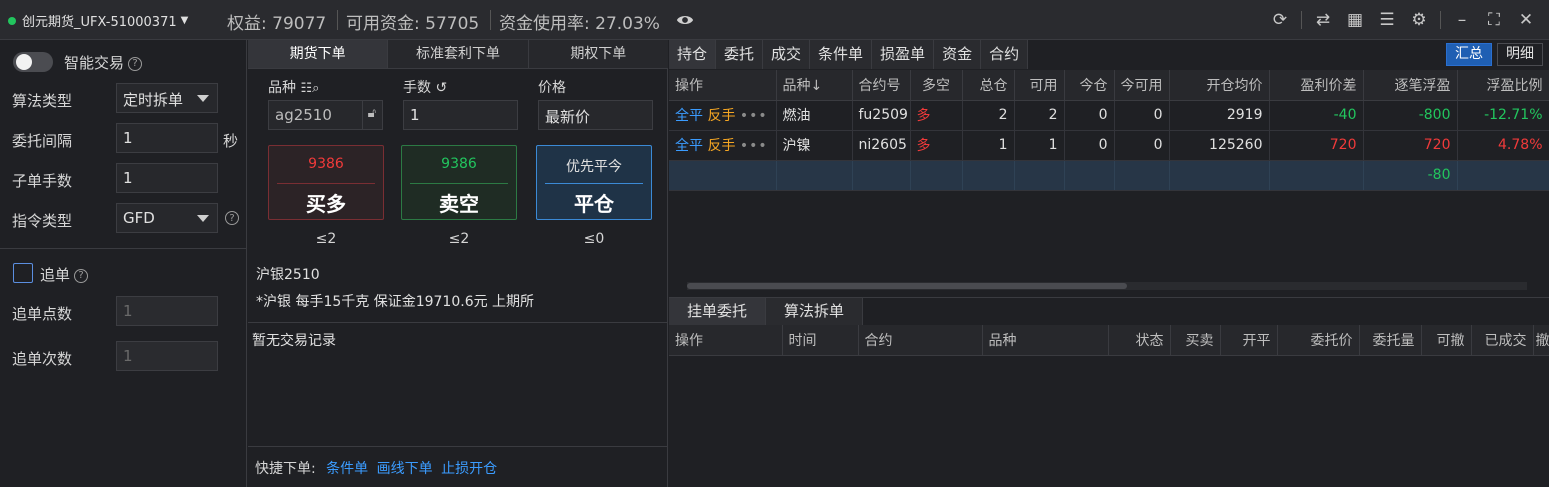  Describe the element at coordinates (1503, 85) in the screenshot. I see `col-header: 浮盈比例` at that location.